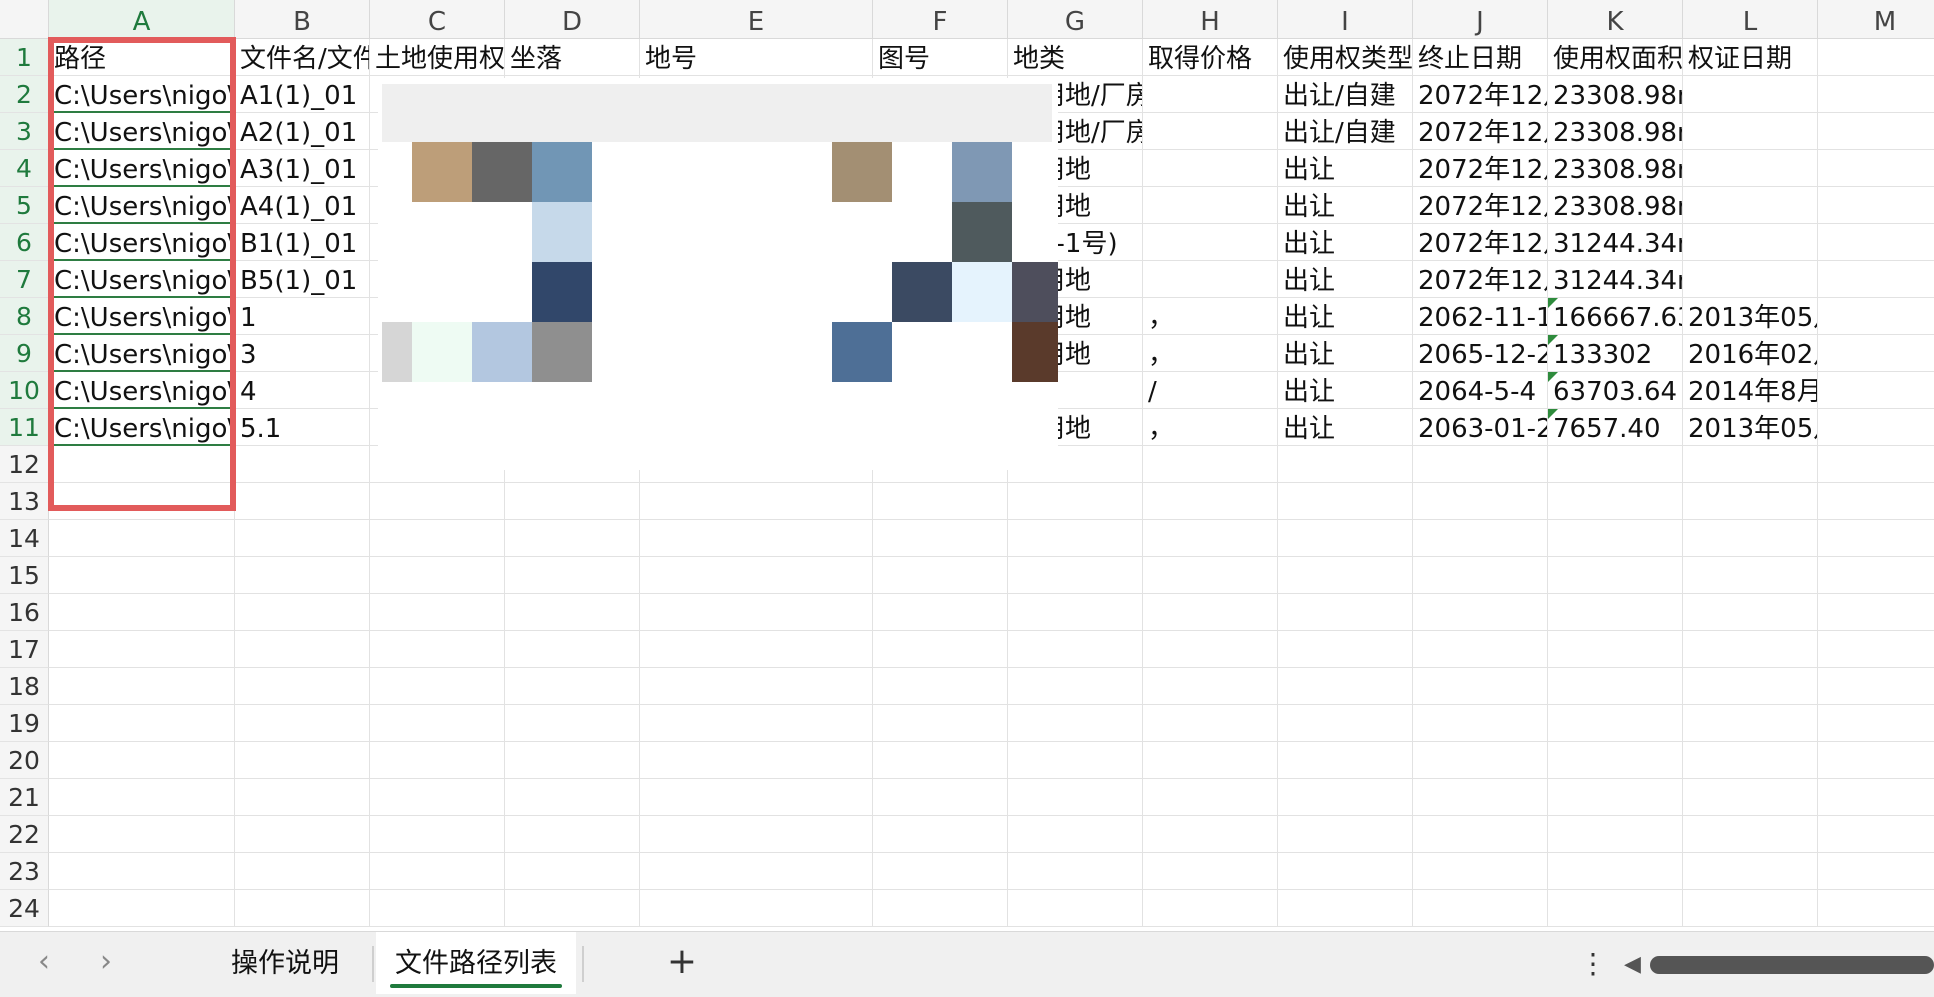 This screenshot has width=1934, height=997. I want to click on cell-j19, so click(1480, 723).